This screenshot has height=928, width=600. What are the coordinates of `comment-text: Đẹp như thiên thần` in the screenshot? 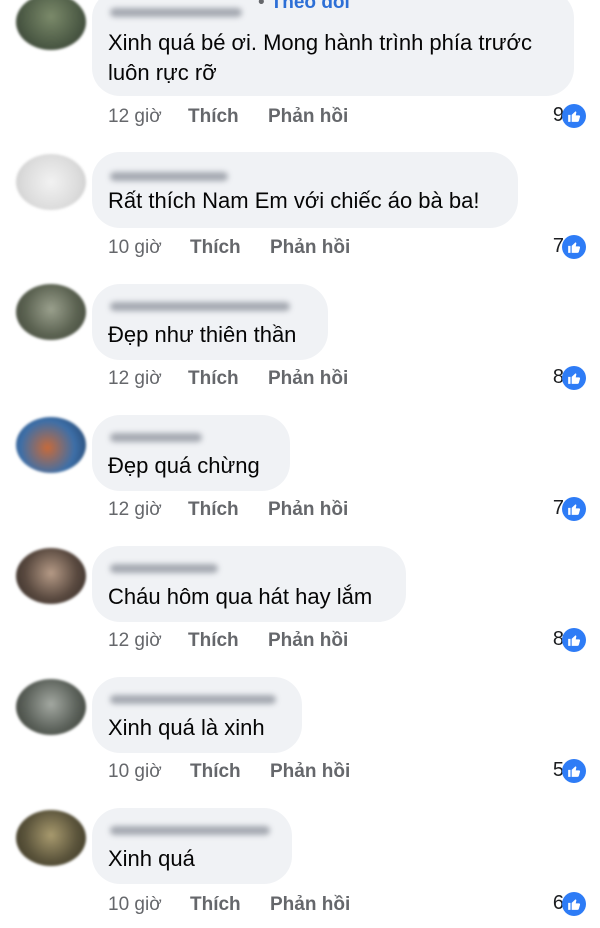 It's located at (202, 335).